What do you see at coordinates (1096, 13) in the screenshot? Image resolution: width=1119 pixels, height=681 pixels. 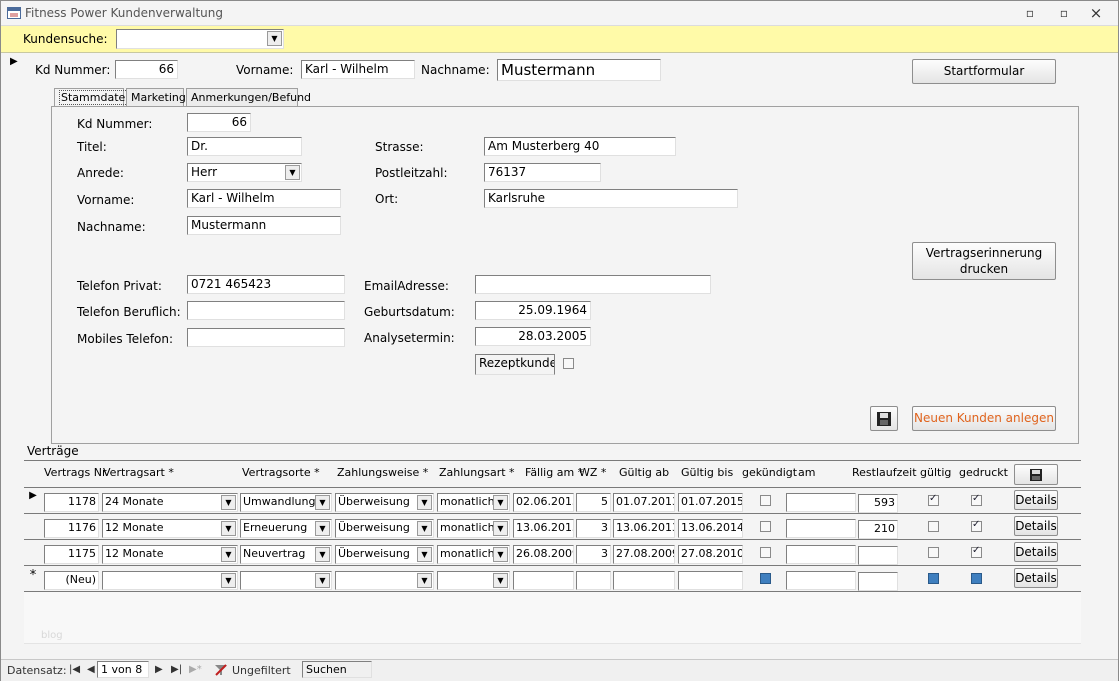 I see `close-button: ×` at bounding box center [1096, 13].